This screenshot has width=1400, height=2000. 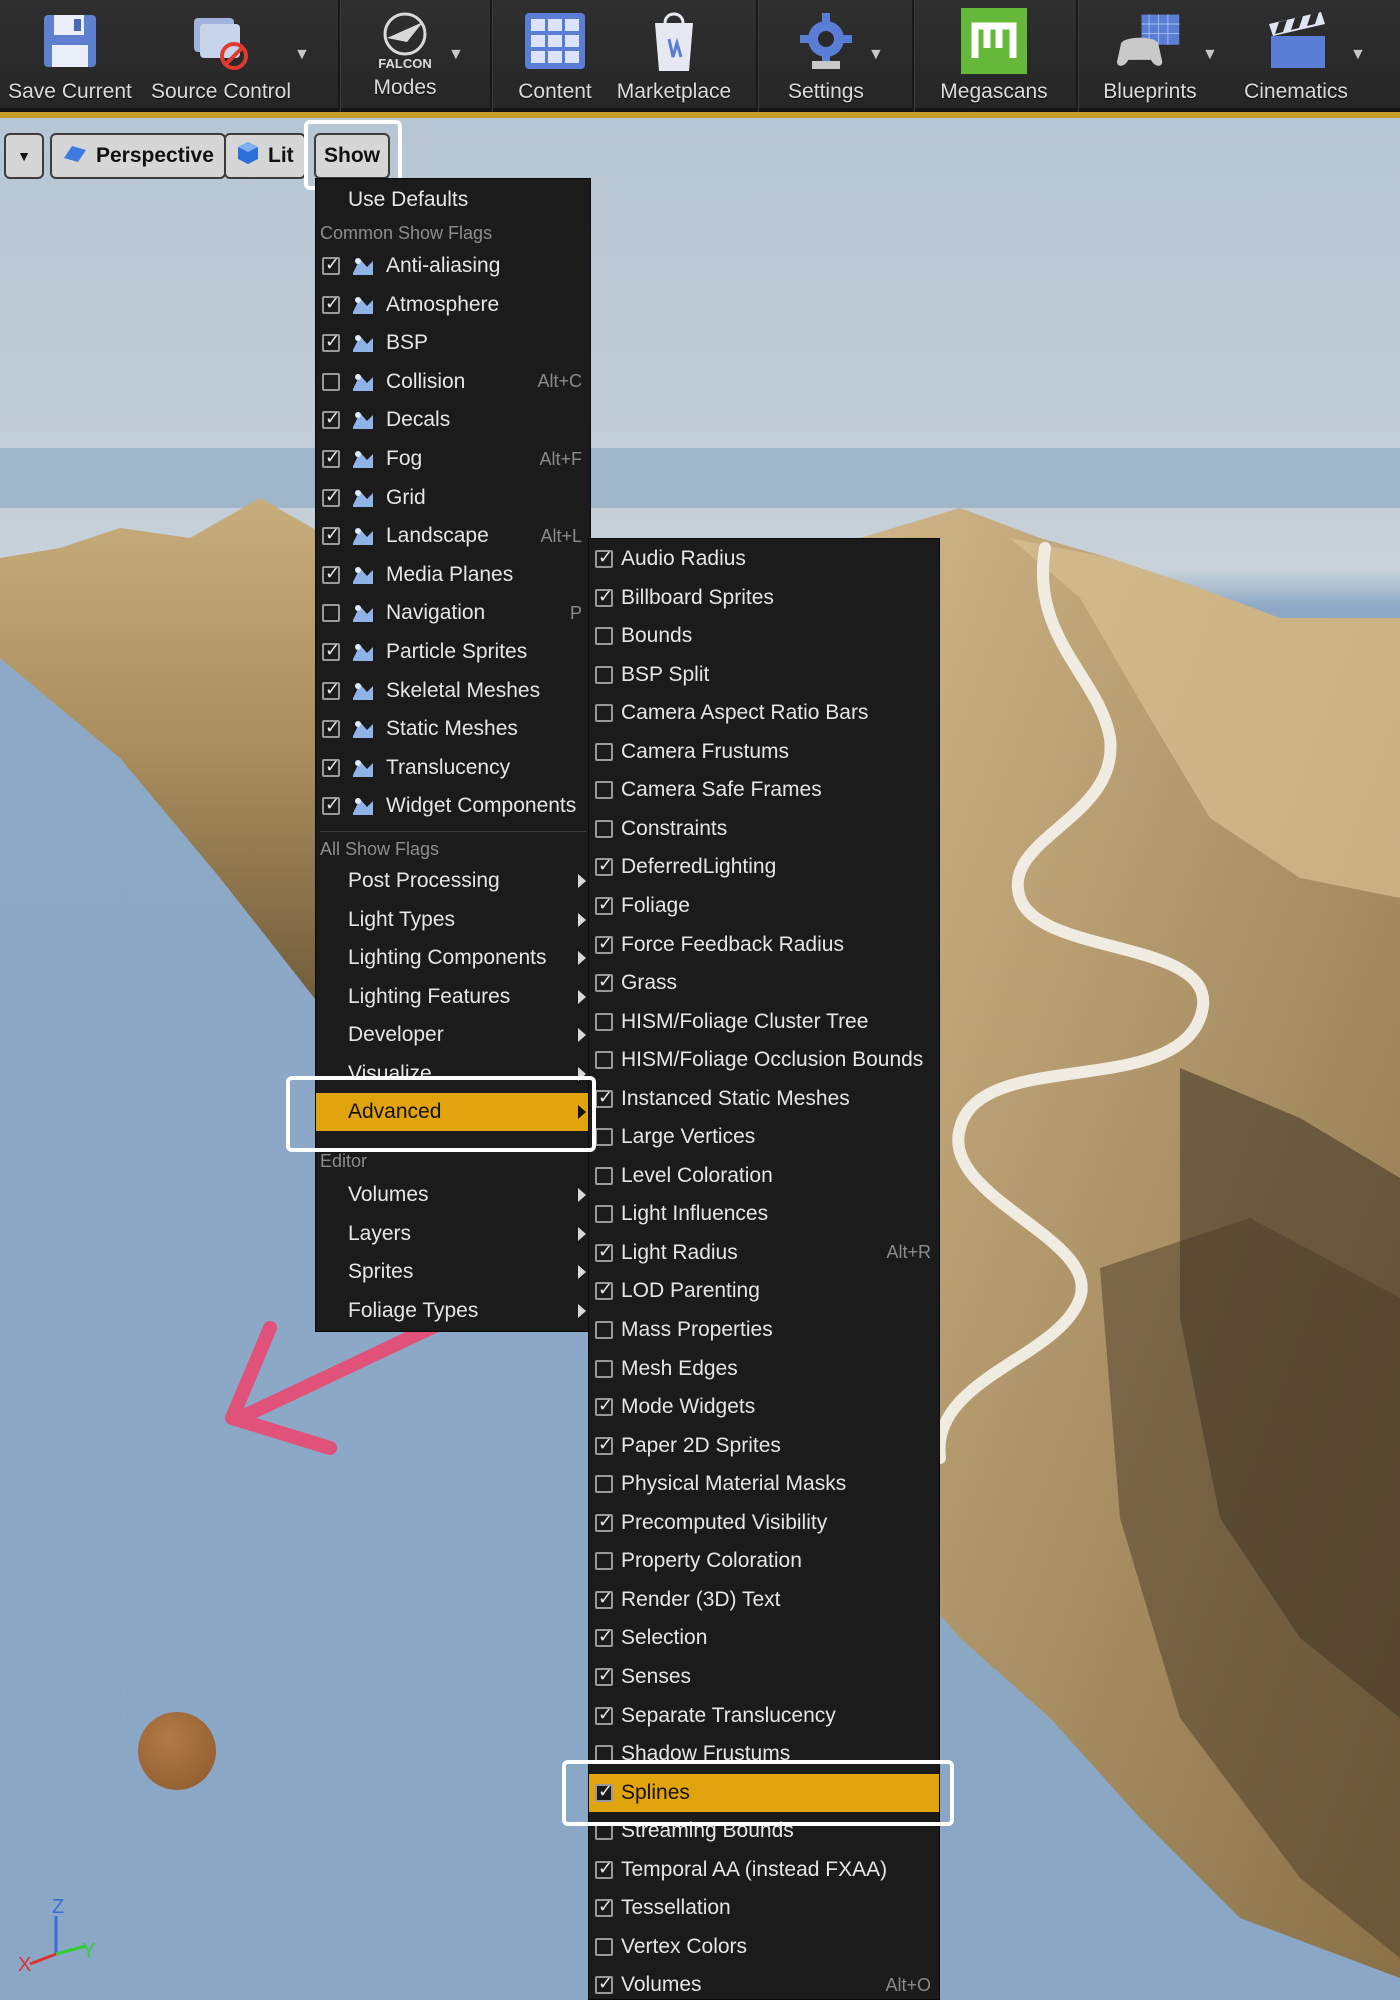 What do you see at coordinates (221, 56) in the screenshot?
I see `source-control-button: Source Control` at bounding box center [221, 56].